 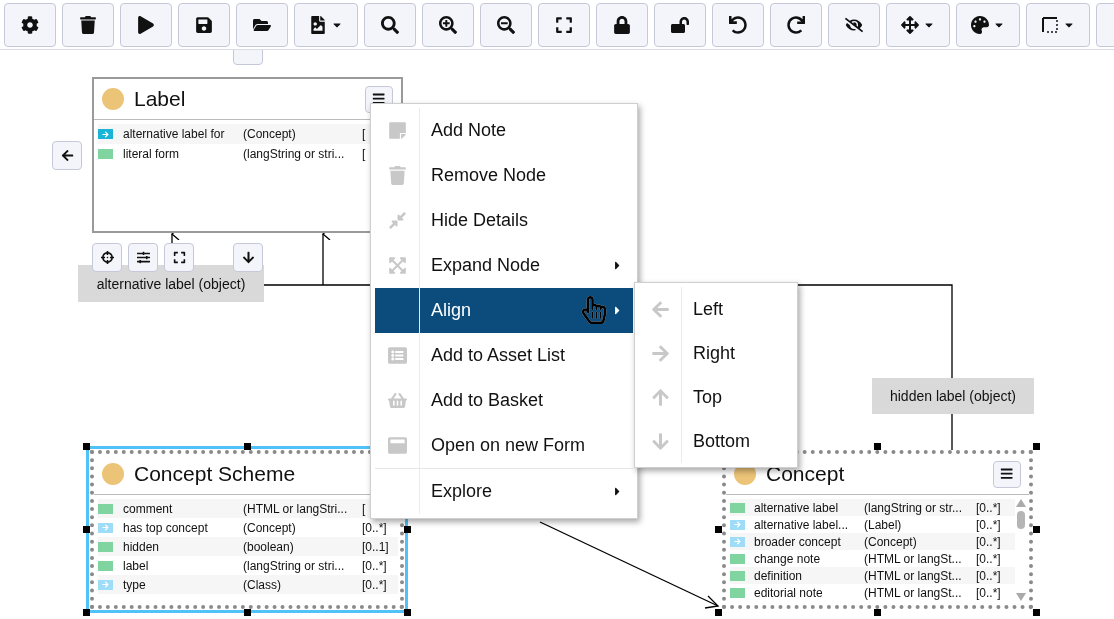 What do you see at coordinates (397, 265) in the screenshot?
I see `expand-icon` at bounding box center [397, 265].